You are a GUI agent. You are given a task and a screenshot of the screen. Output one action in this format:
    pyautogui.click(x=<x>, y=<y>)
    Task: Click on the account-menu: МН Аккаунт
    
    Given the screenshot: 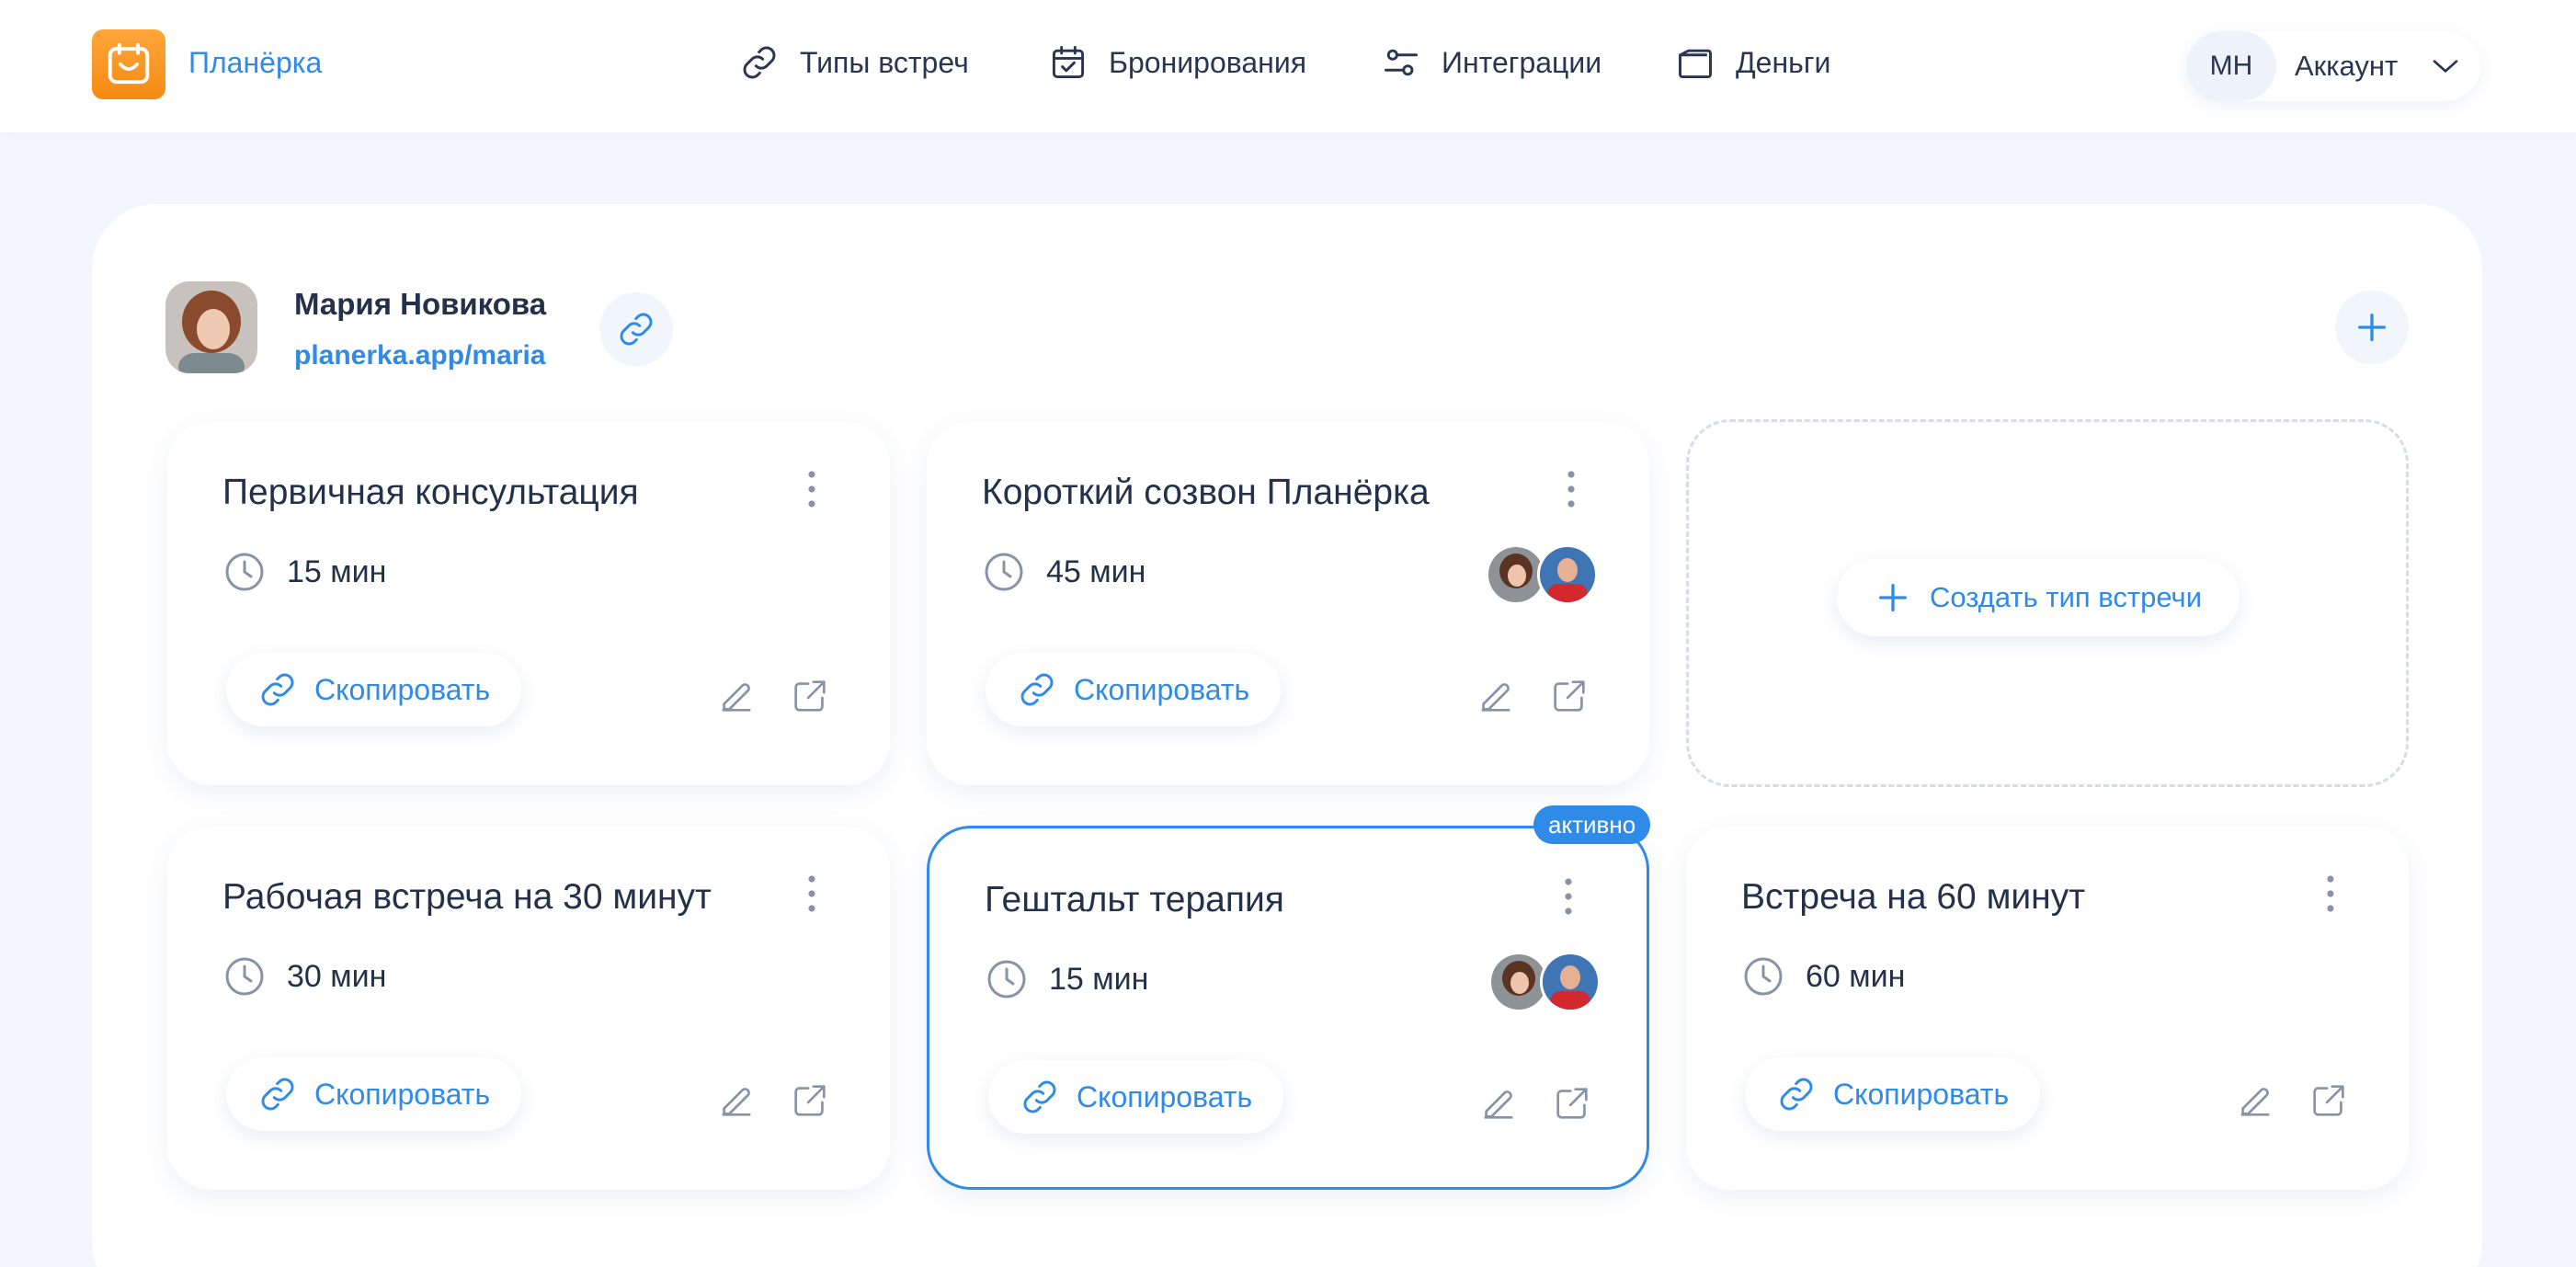 What is the action you would take?
    pyautogui.click(x=2333, y=66)
    